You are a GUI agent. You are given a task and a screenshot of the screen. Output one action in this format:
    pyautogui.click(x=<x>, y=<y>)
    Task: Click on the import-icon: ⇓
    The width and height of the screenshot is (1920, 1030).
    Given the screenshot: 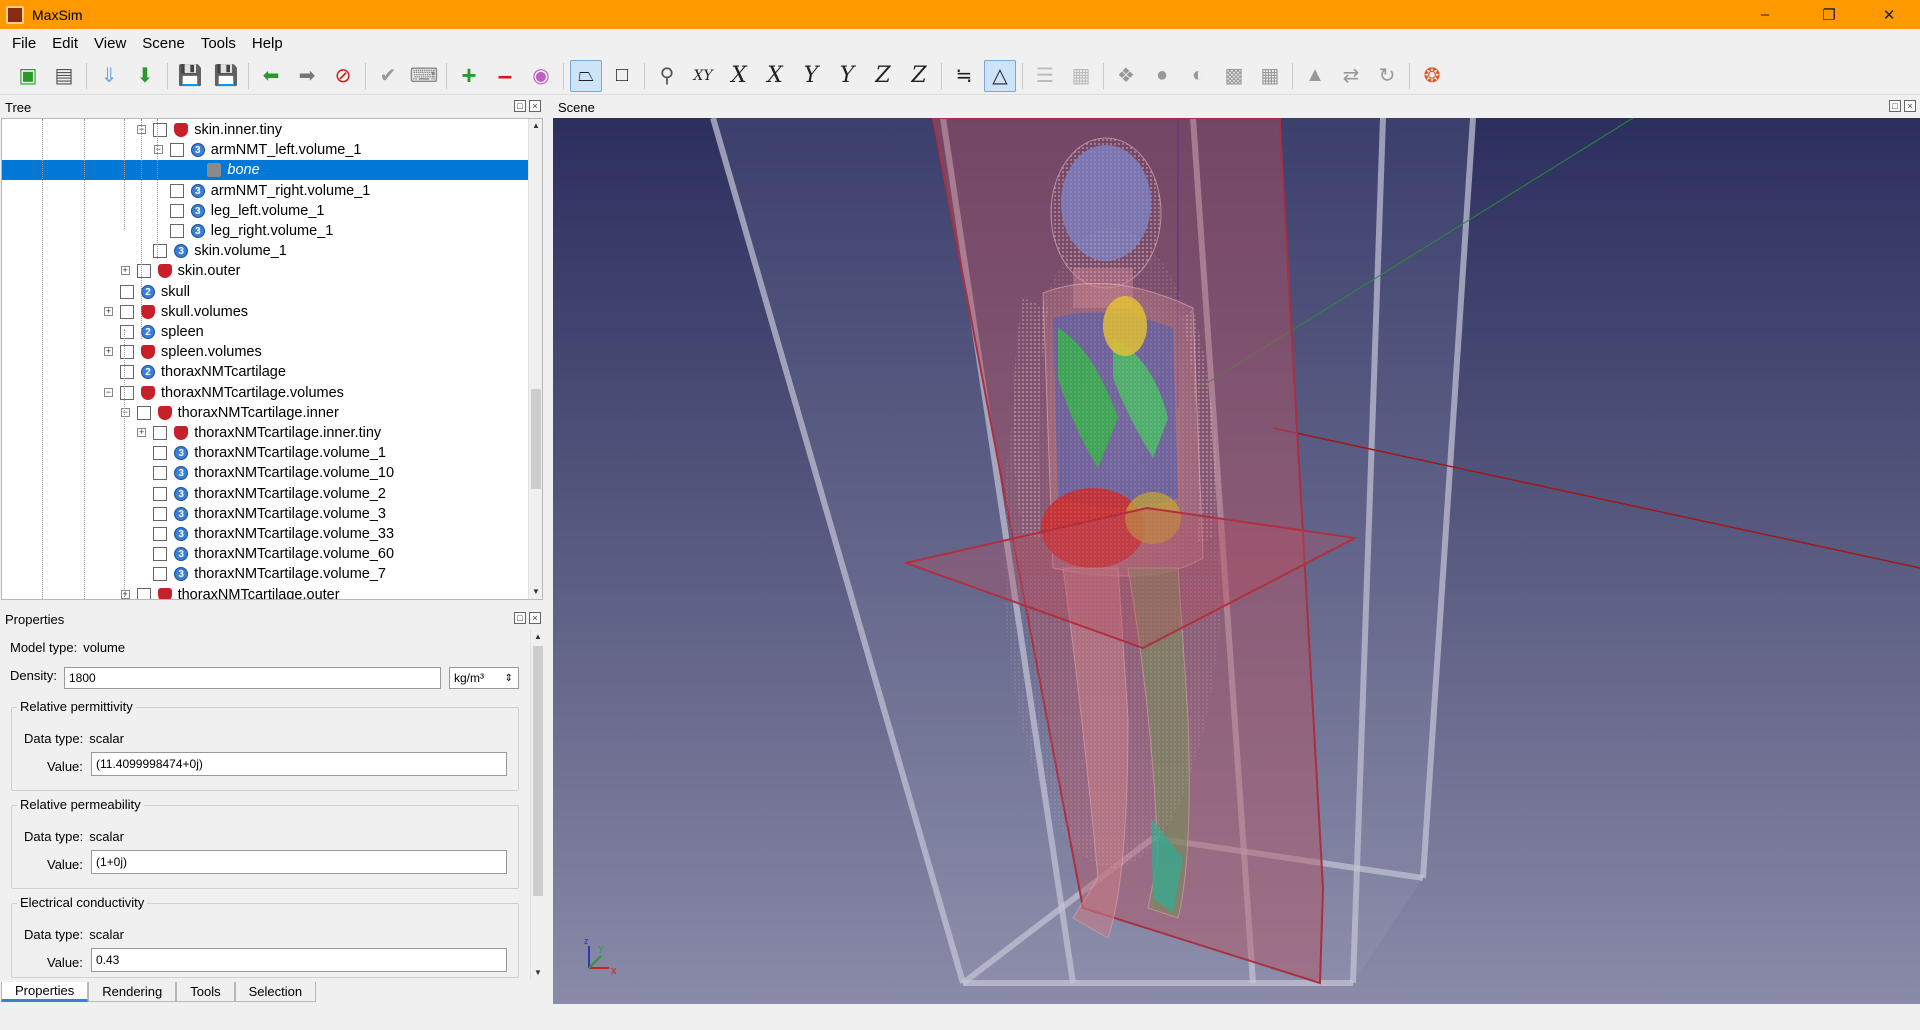 What is the action you would take?
    pyautogui.click(x=109, y=76)
    